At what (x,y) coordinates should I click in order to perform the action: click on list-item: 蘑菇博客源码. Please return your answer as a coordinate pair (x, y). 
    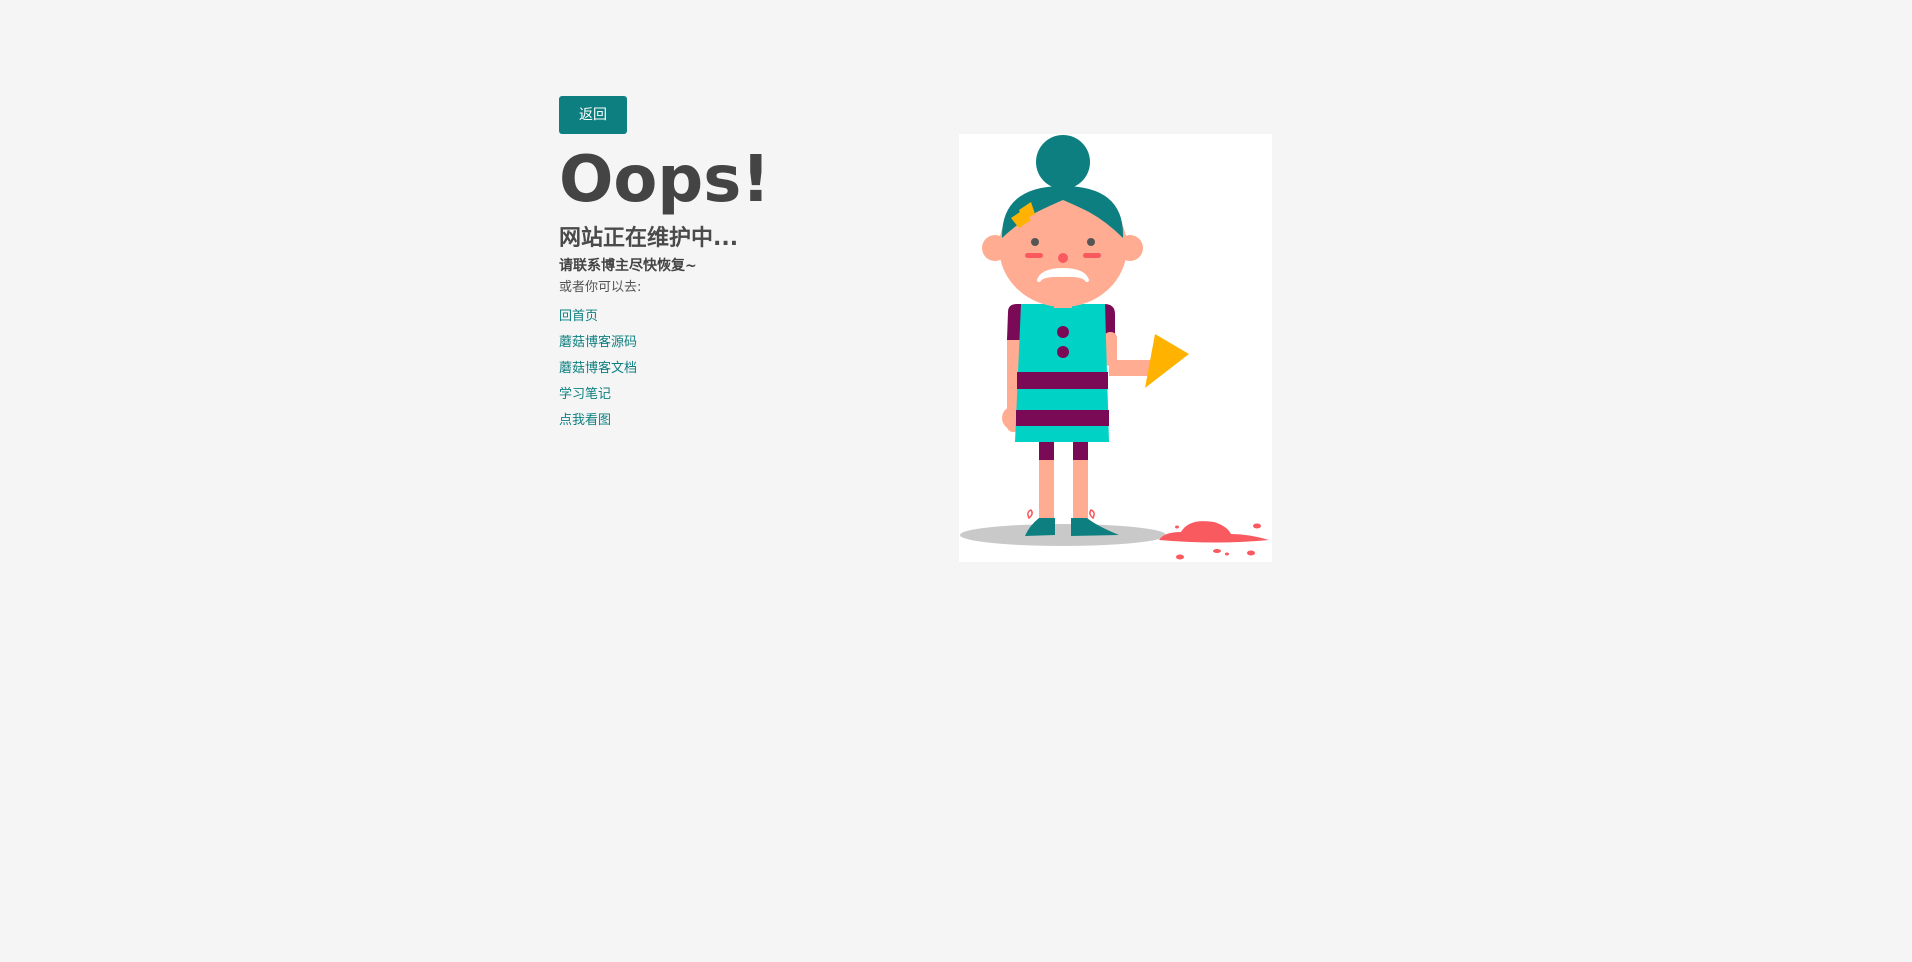
    Looking at the image, I should click on (719, 341).